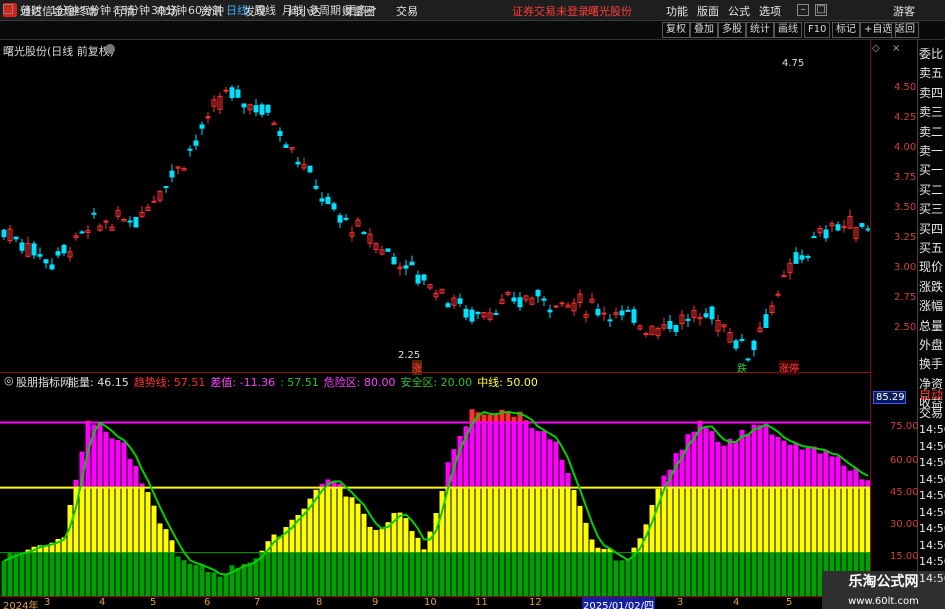 This screenshot has height=609, width=945. Describe the element at coordinates (932, 446) in the screenshot. I see `sidebar-time: 14:56` at that location.